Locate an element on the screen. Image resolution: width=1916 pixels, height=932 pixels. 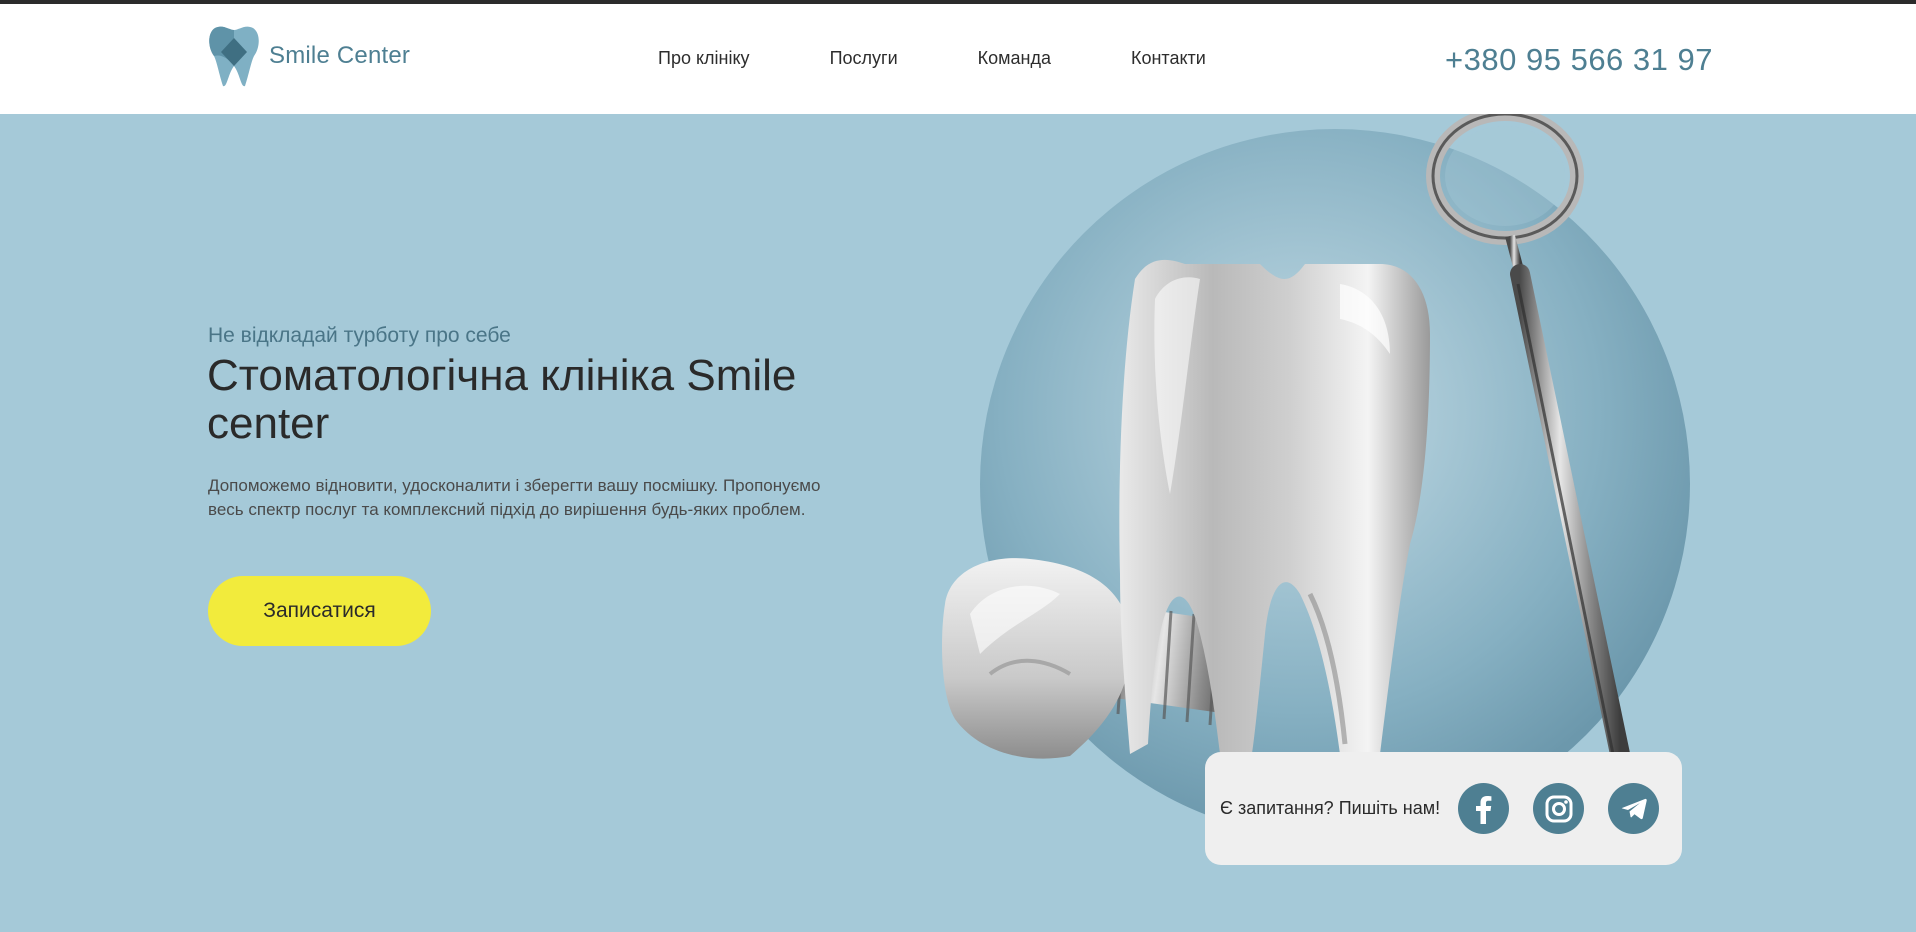
hero-eyebrow: Не відкладай турботу про себе is located at coordinates (359, 335).